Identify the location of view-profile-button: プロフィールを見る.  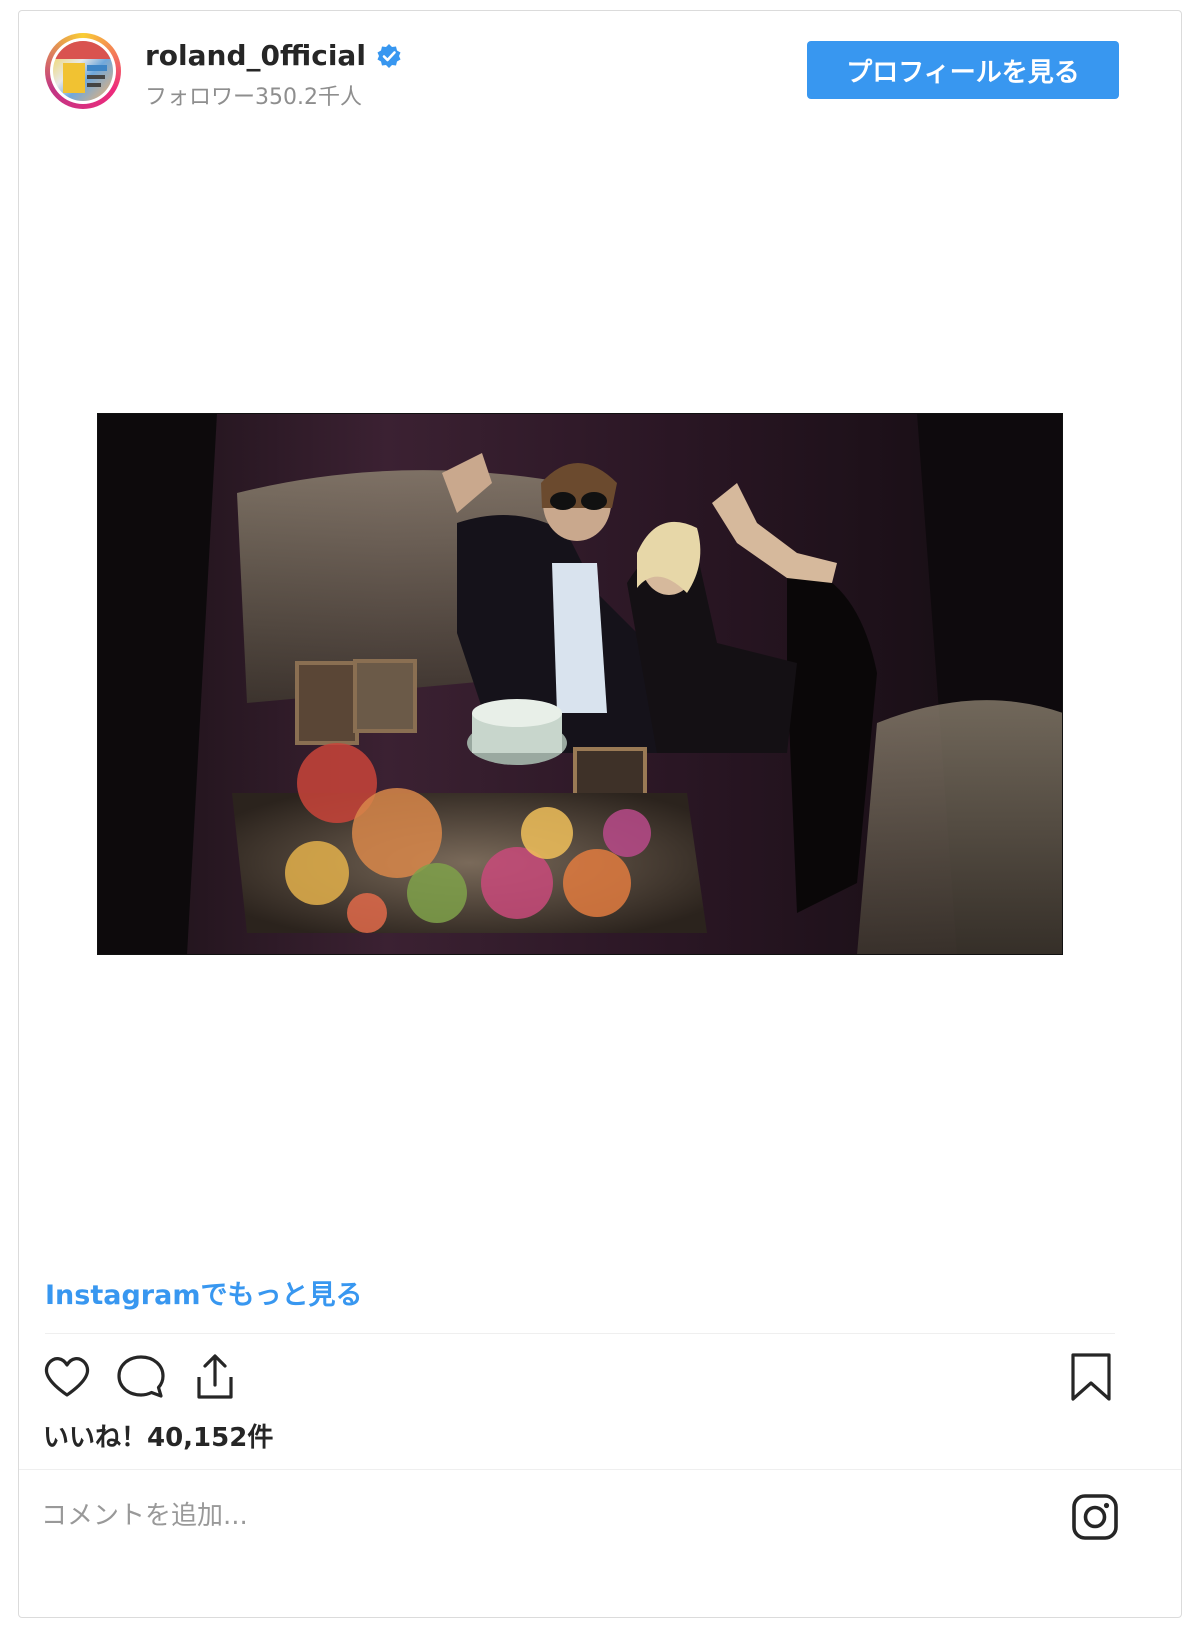
(963, 70).